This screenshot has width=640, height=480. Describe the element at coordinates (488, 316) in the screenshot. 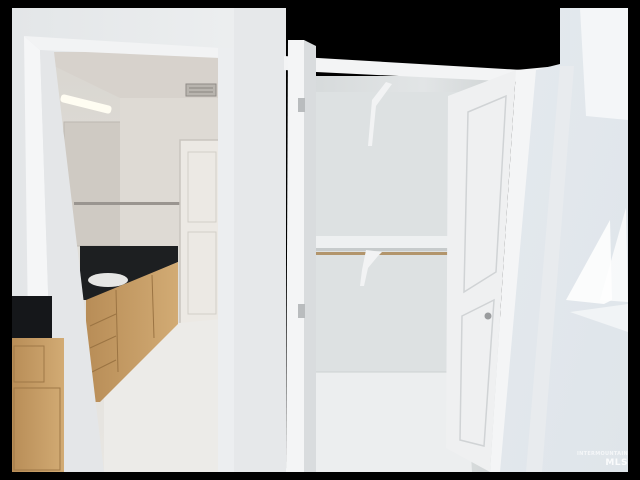

I see `closet-door-knob` at that location.